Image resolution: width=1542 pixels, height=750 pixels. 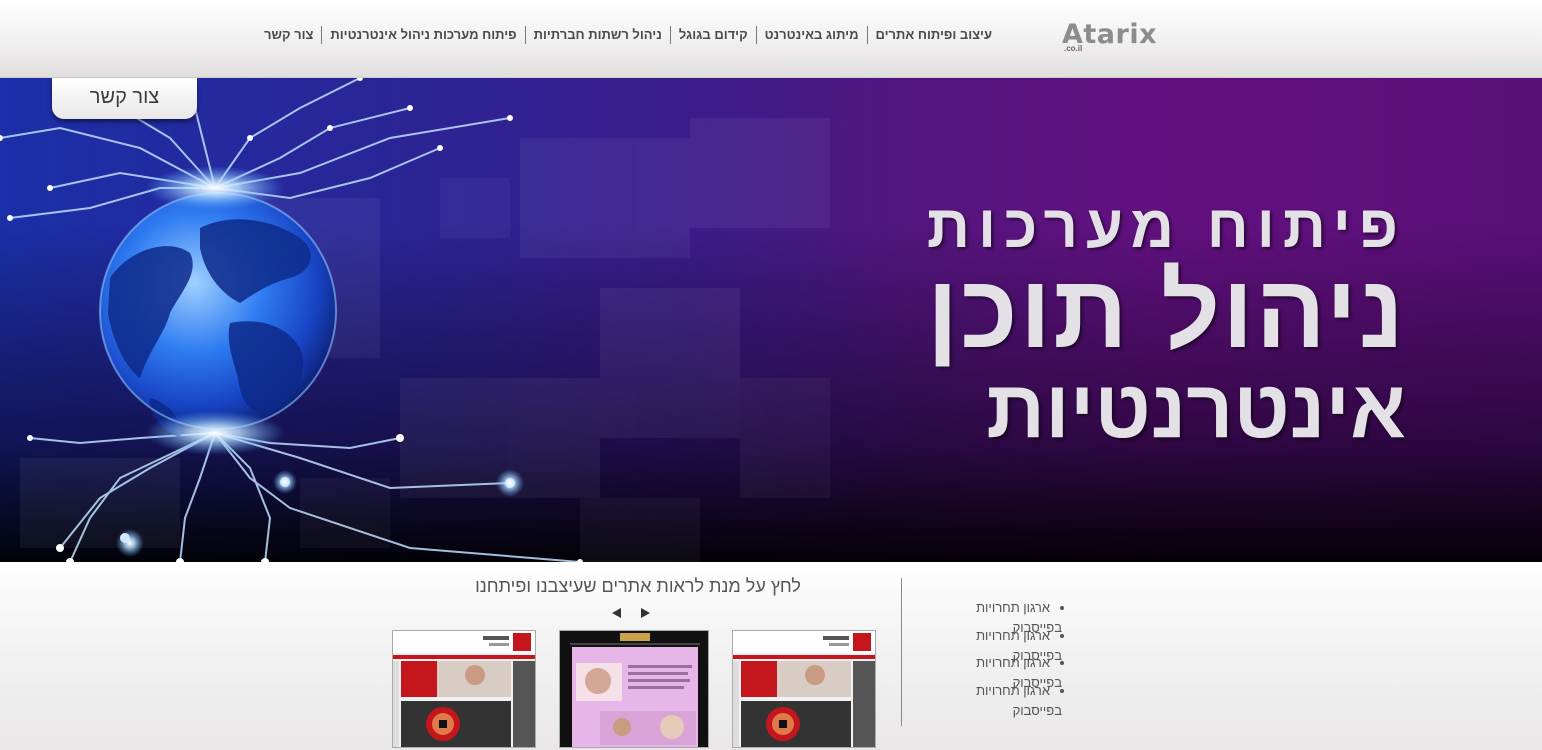 What do you see at coordinates (1196, 409) in the screenshot?
I see `headline-line-3: אינטרנטיות` at bounding box center [1196, 409].